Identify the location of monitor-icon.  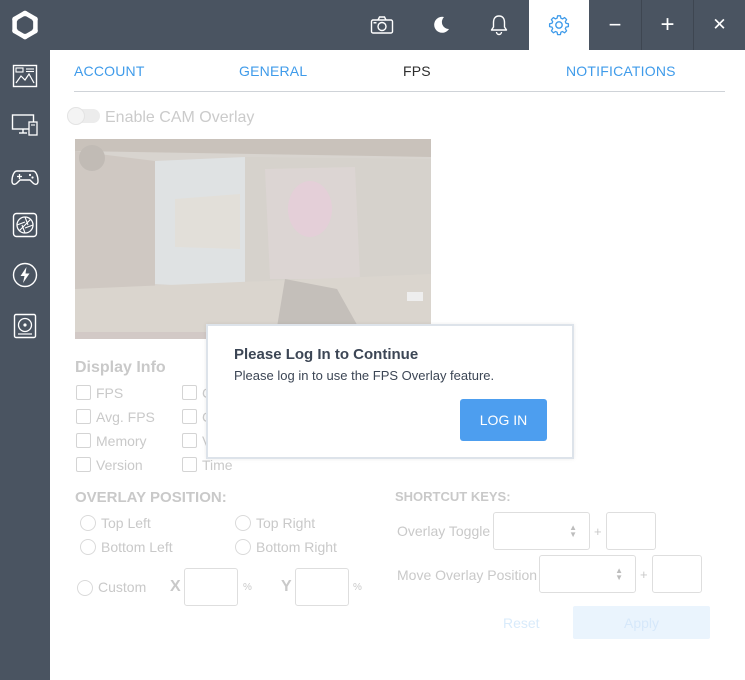
(24, 125).